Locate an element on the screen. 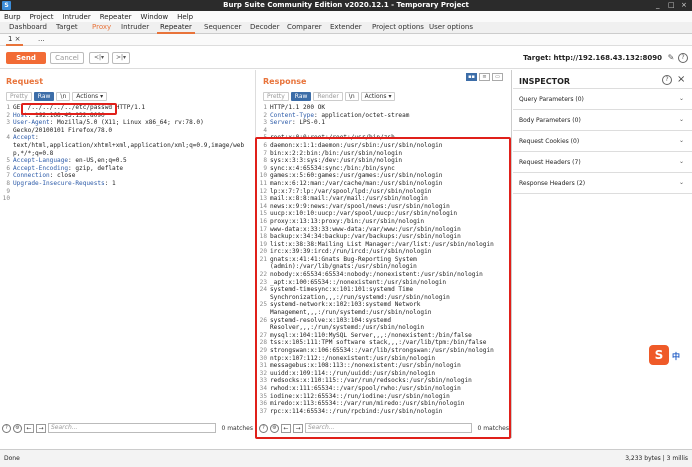 The width and height of the screenshot is (692, 467). tab-dashboard: Dashboard is located at coordinates (28, 27).